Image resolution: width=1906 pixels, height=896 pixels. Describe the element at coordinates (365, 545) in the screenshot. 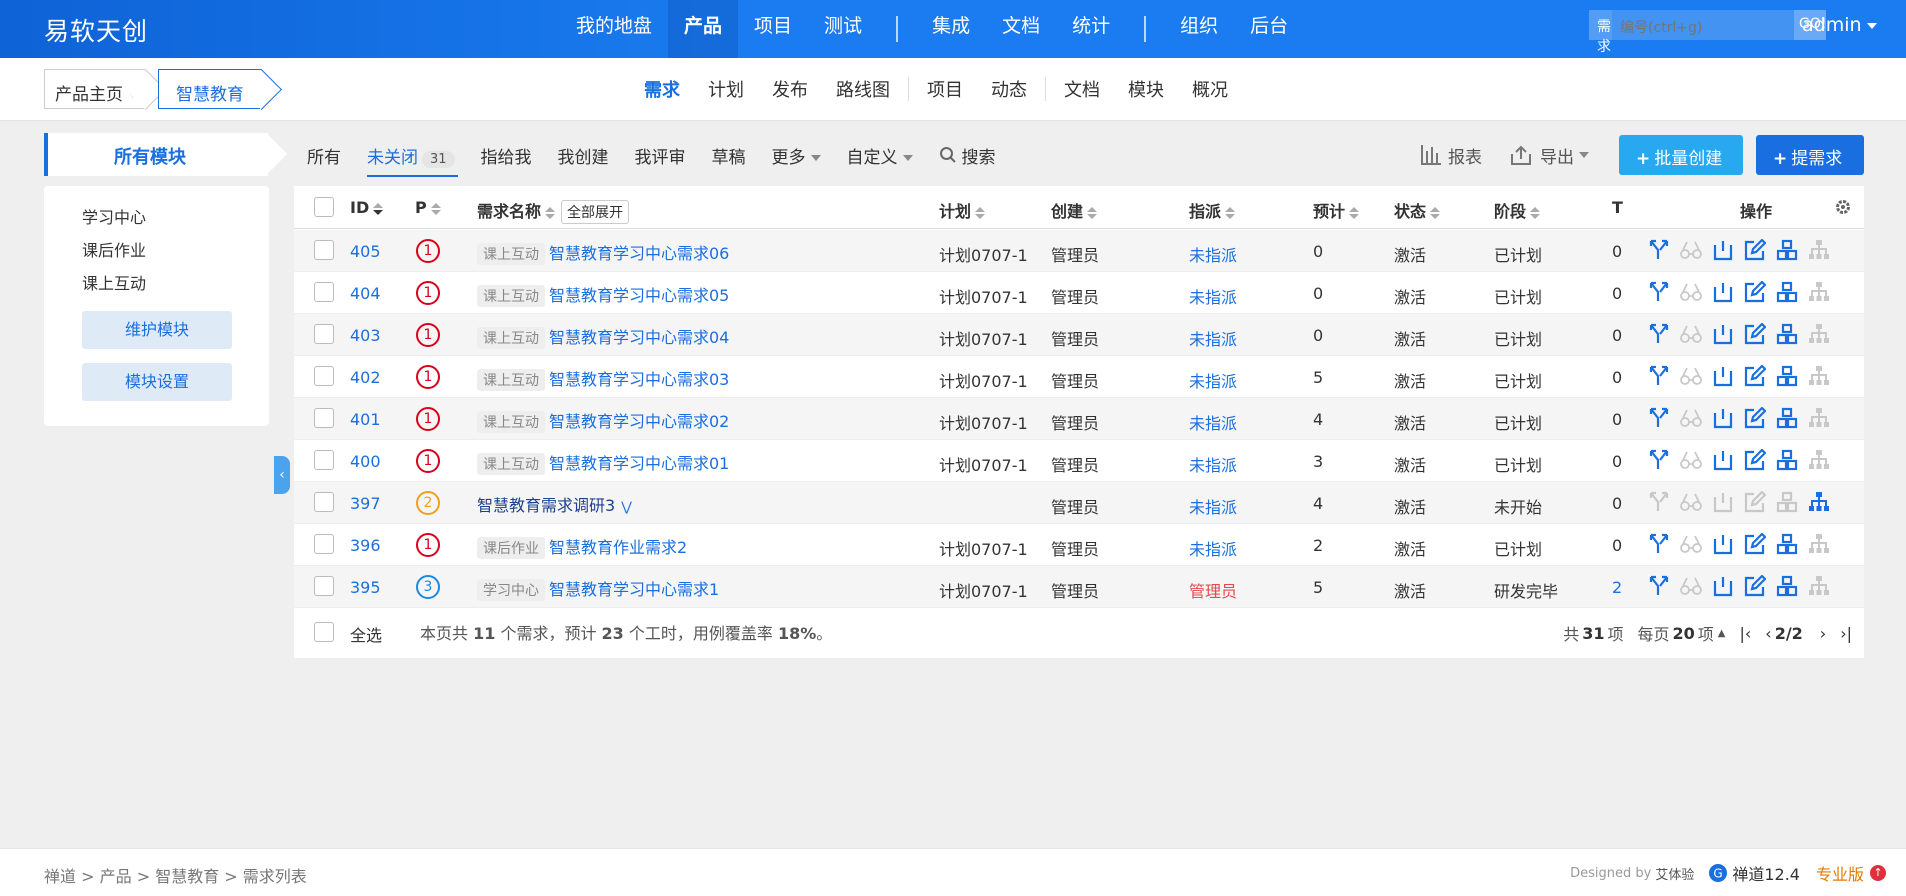

I see `story-id: 396` at that location.